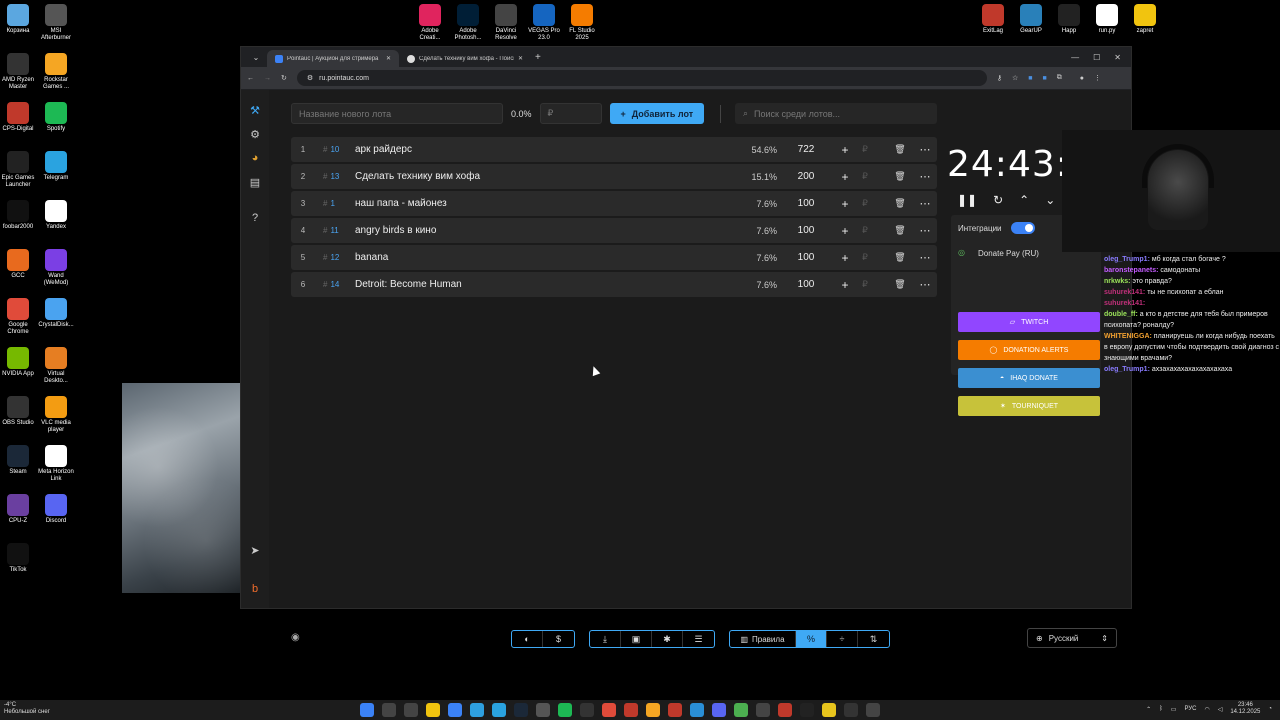  I want to click on lot-amount: 722, so click(806, 149).